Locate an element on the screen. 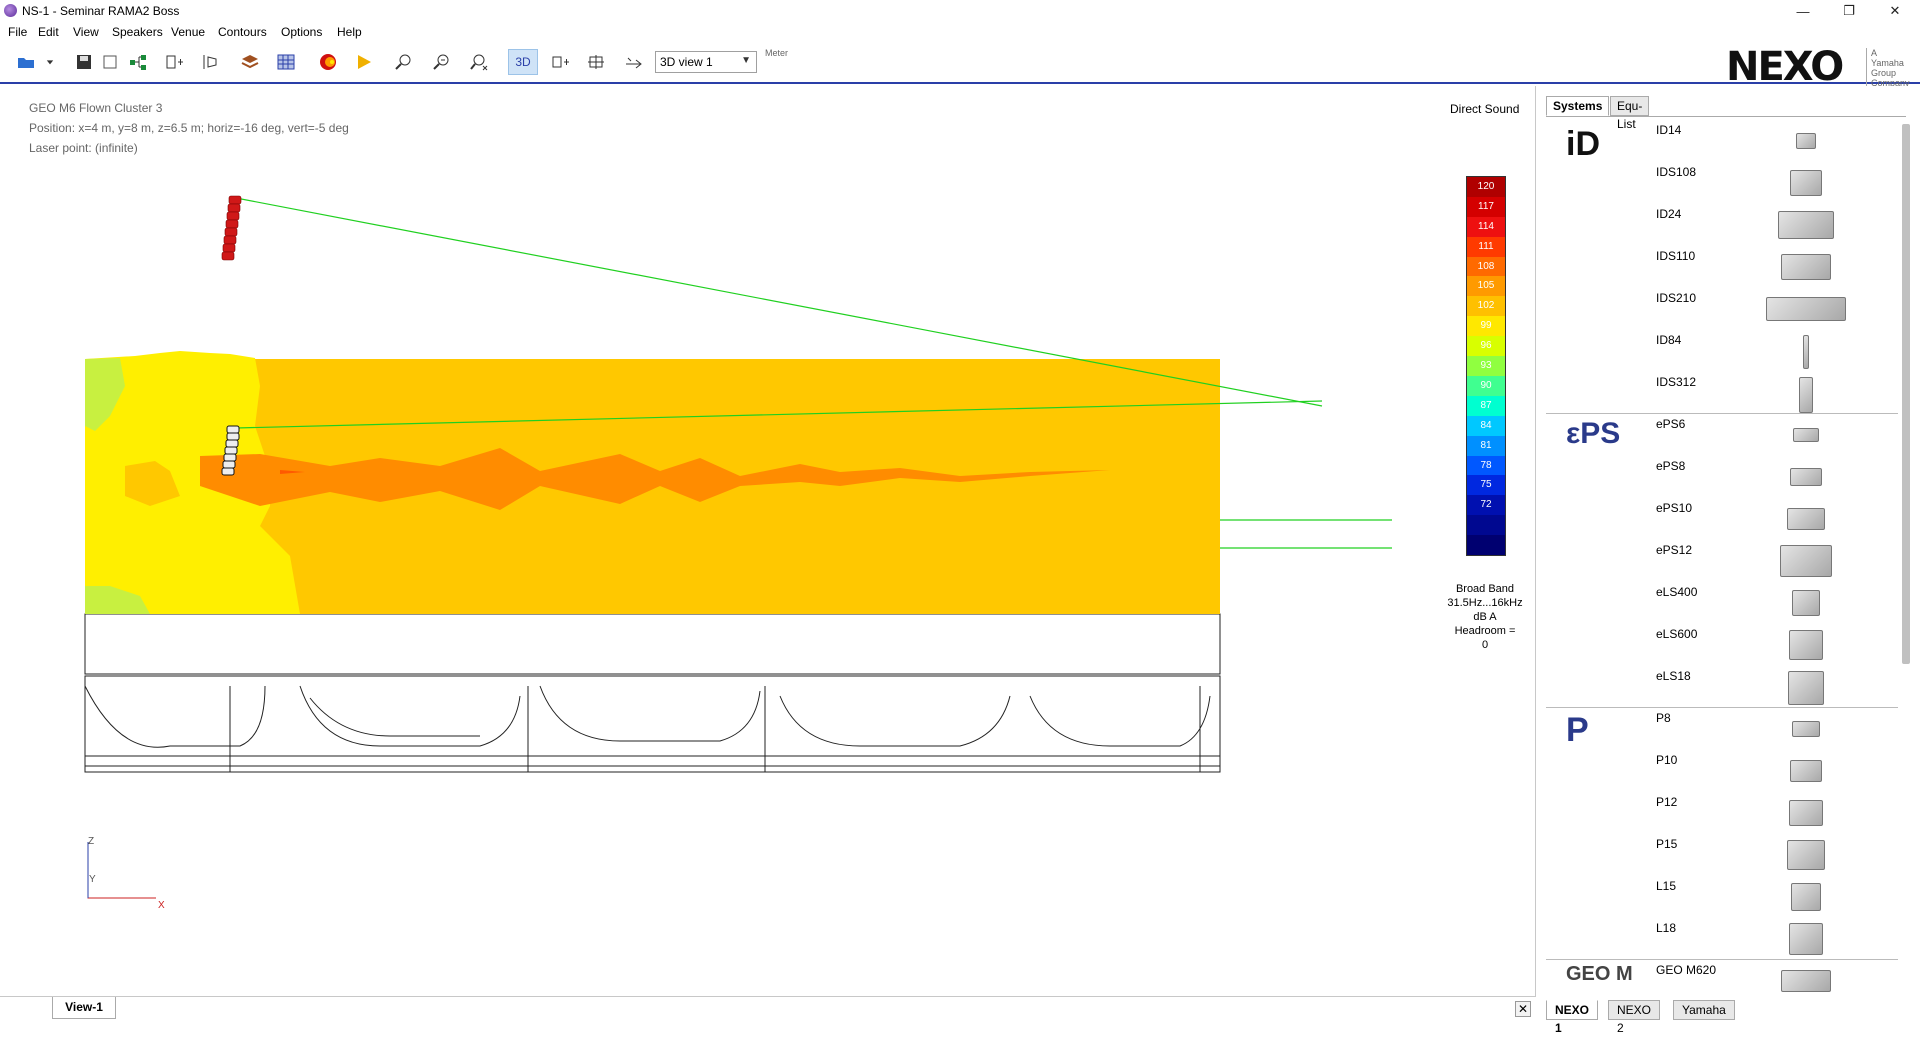  tab-view-1: View-1 is located at coordinates (84, 1008).